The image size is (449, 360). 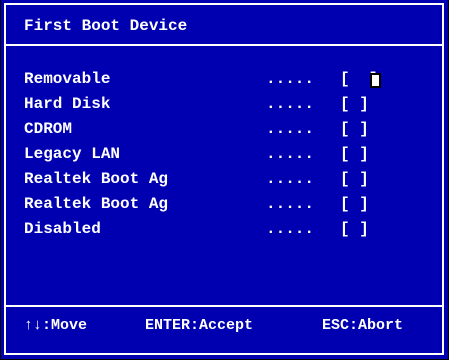 What do you see at coordinates (233, 181) in the screenshot?
I see `boot-option-realtek-1: Realtek Boot Ag ..... [ ]` at bounding box center [233, 181].